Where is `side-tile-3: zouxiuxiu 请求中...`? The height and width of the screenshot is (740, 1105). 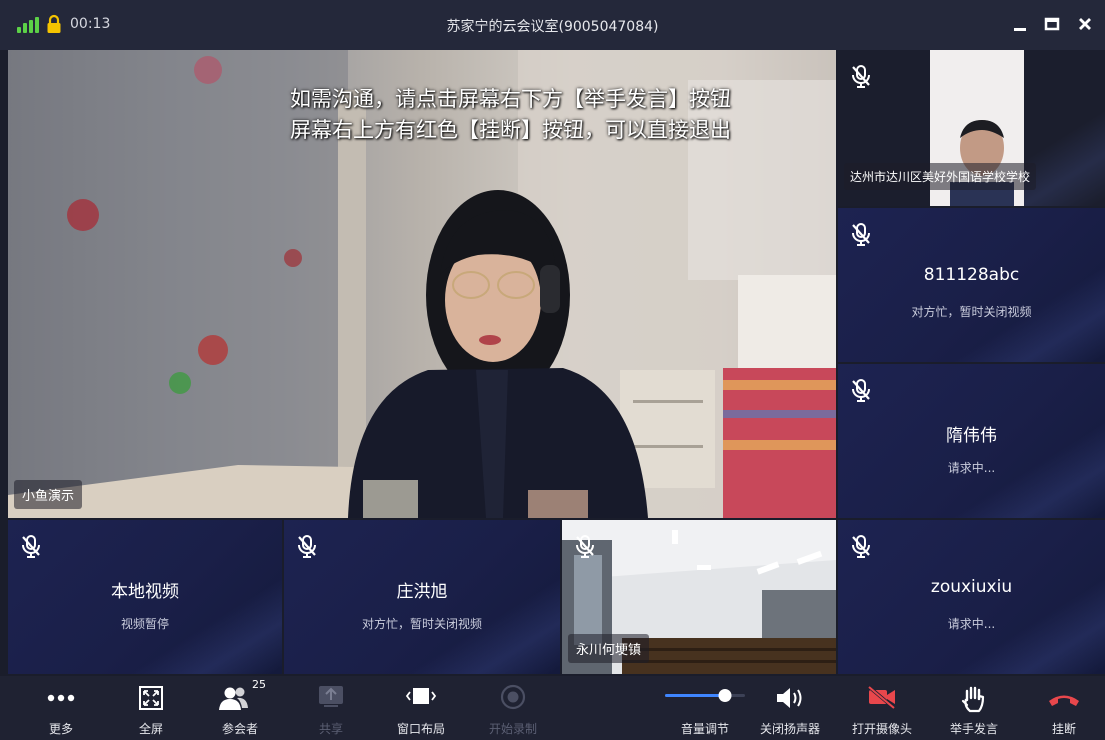
side-tile-3: zouxiuxiu 请求中... is located at coordinates (971, 597).